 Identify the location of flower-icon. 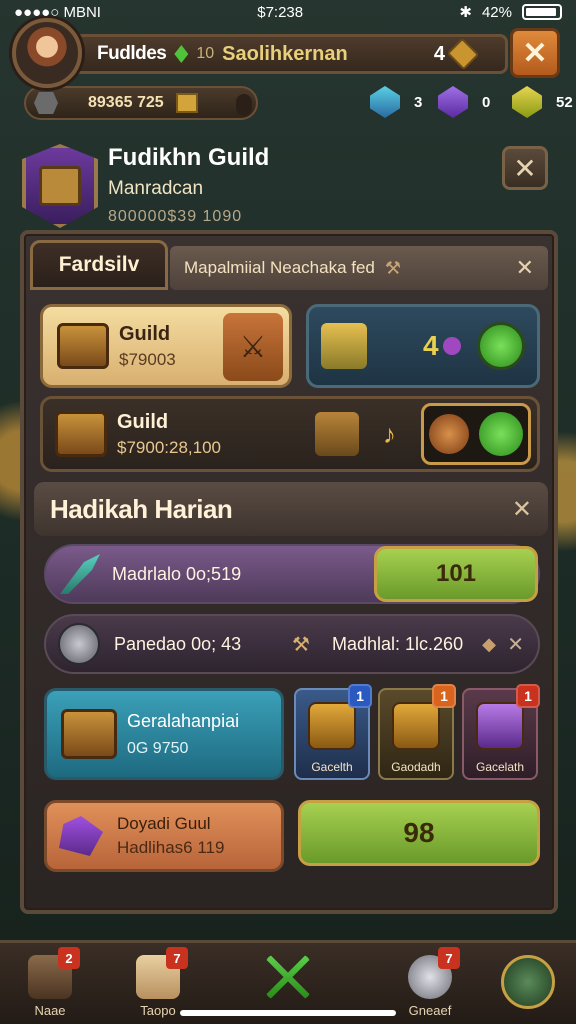
(451, 346).